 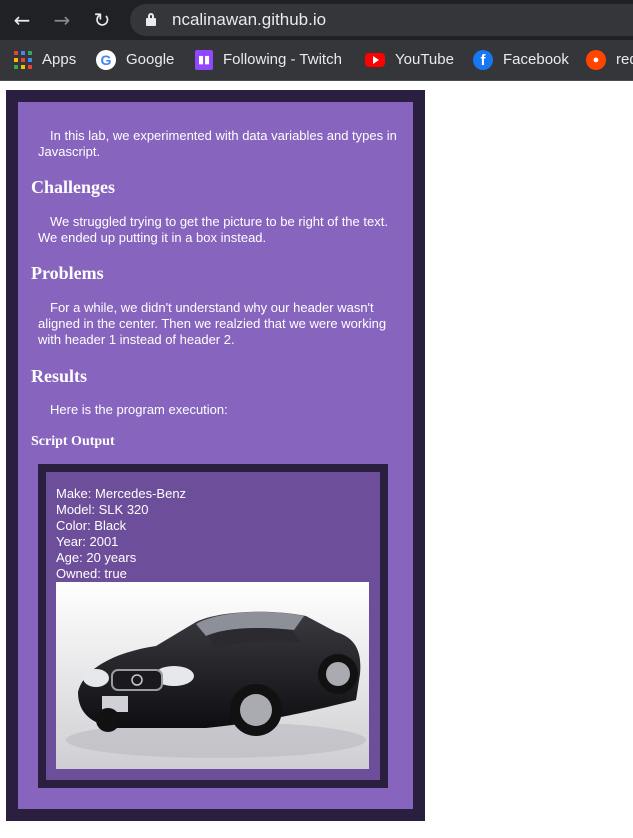 I want to click on script-output-heading: Script Output, so click(x=73, y=441).